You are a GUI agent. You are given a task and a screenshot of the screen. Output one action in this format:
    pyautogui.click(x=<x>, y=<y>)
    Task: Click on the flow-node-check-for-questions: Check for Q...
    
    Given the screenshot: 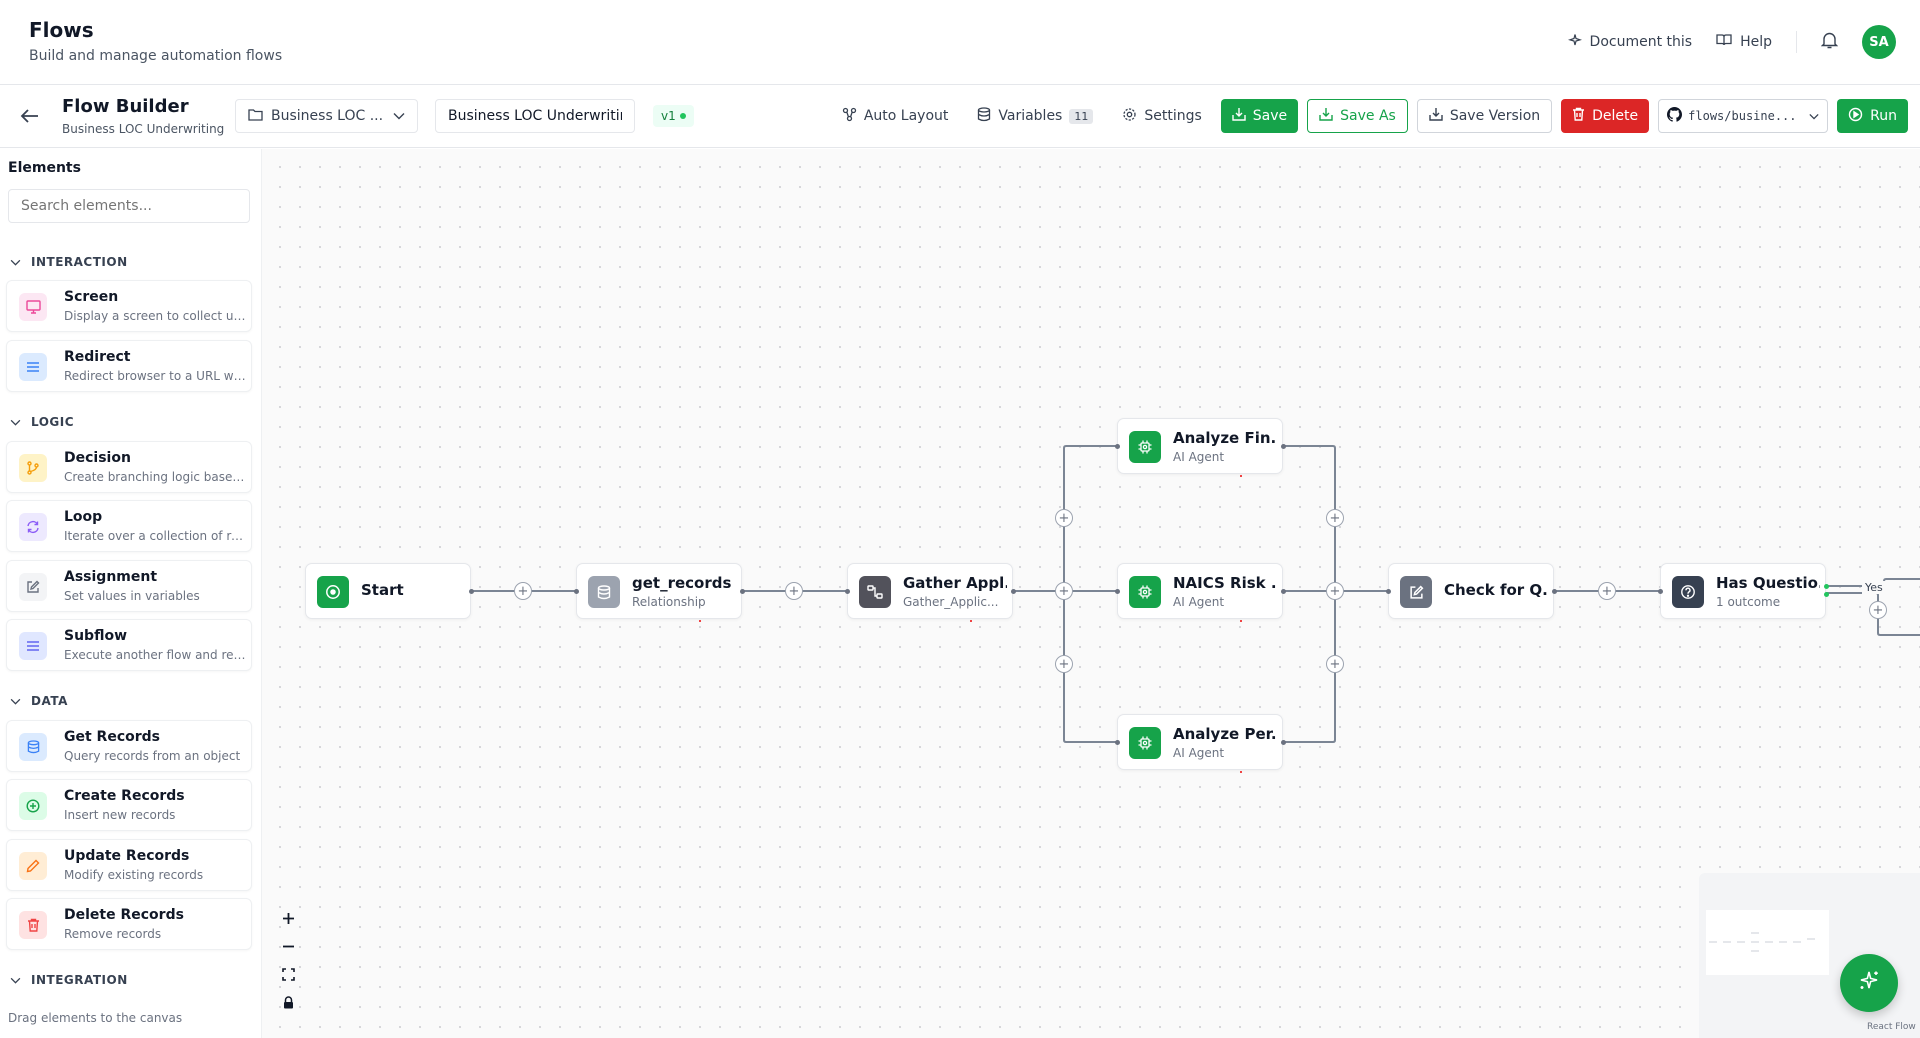 What is the action you would take?
    pyautogui.click(x=1471, y=591)
    